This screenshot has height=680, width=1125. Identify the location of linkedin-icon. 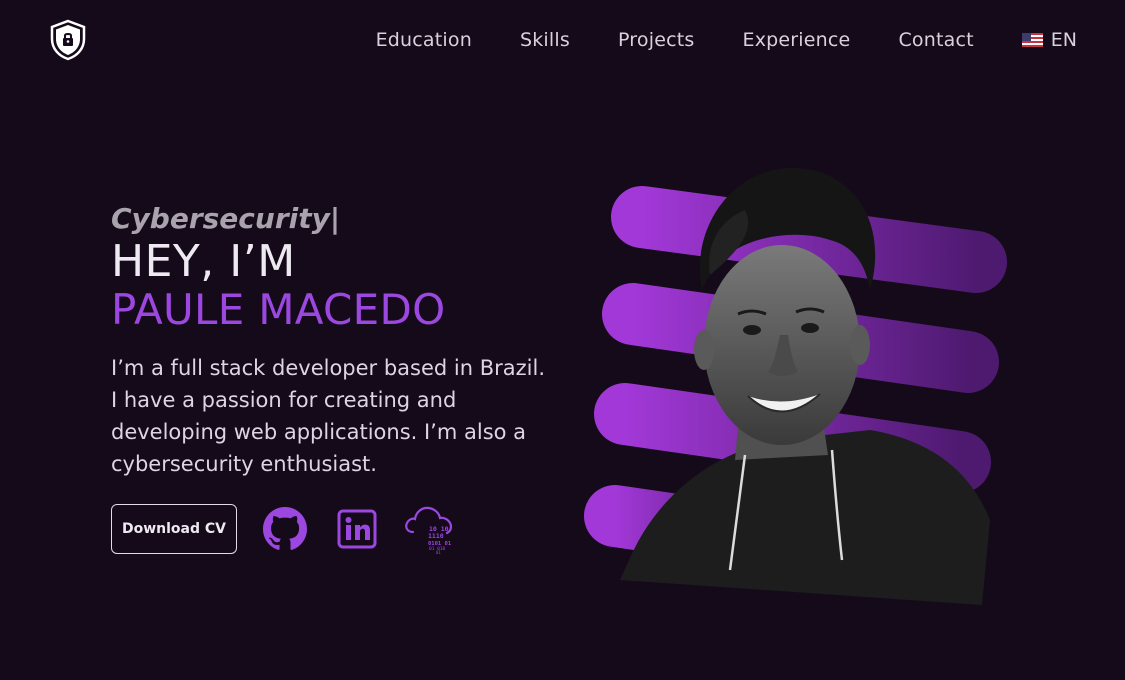
(357, 529).